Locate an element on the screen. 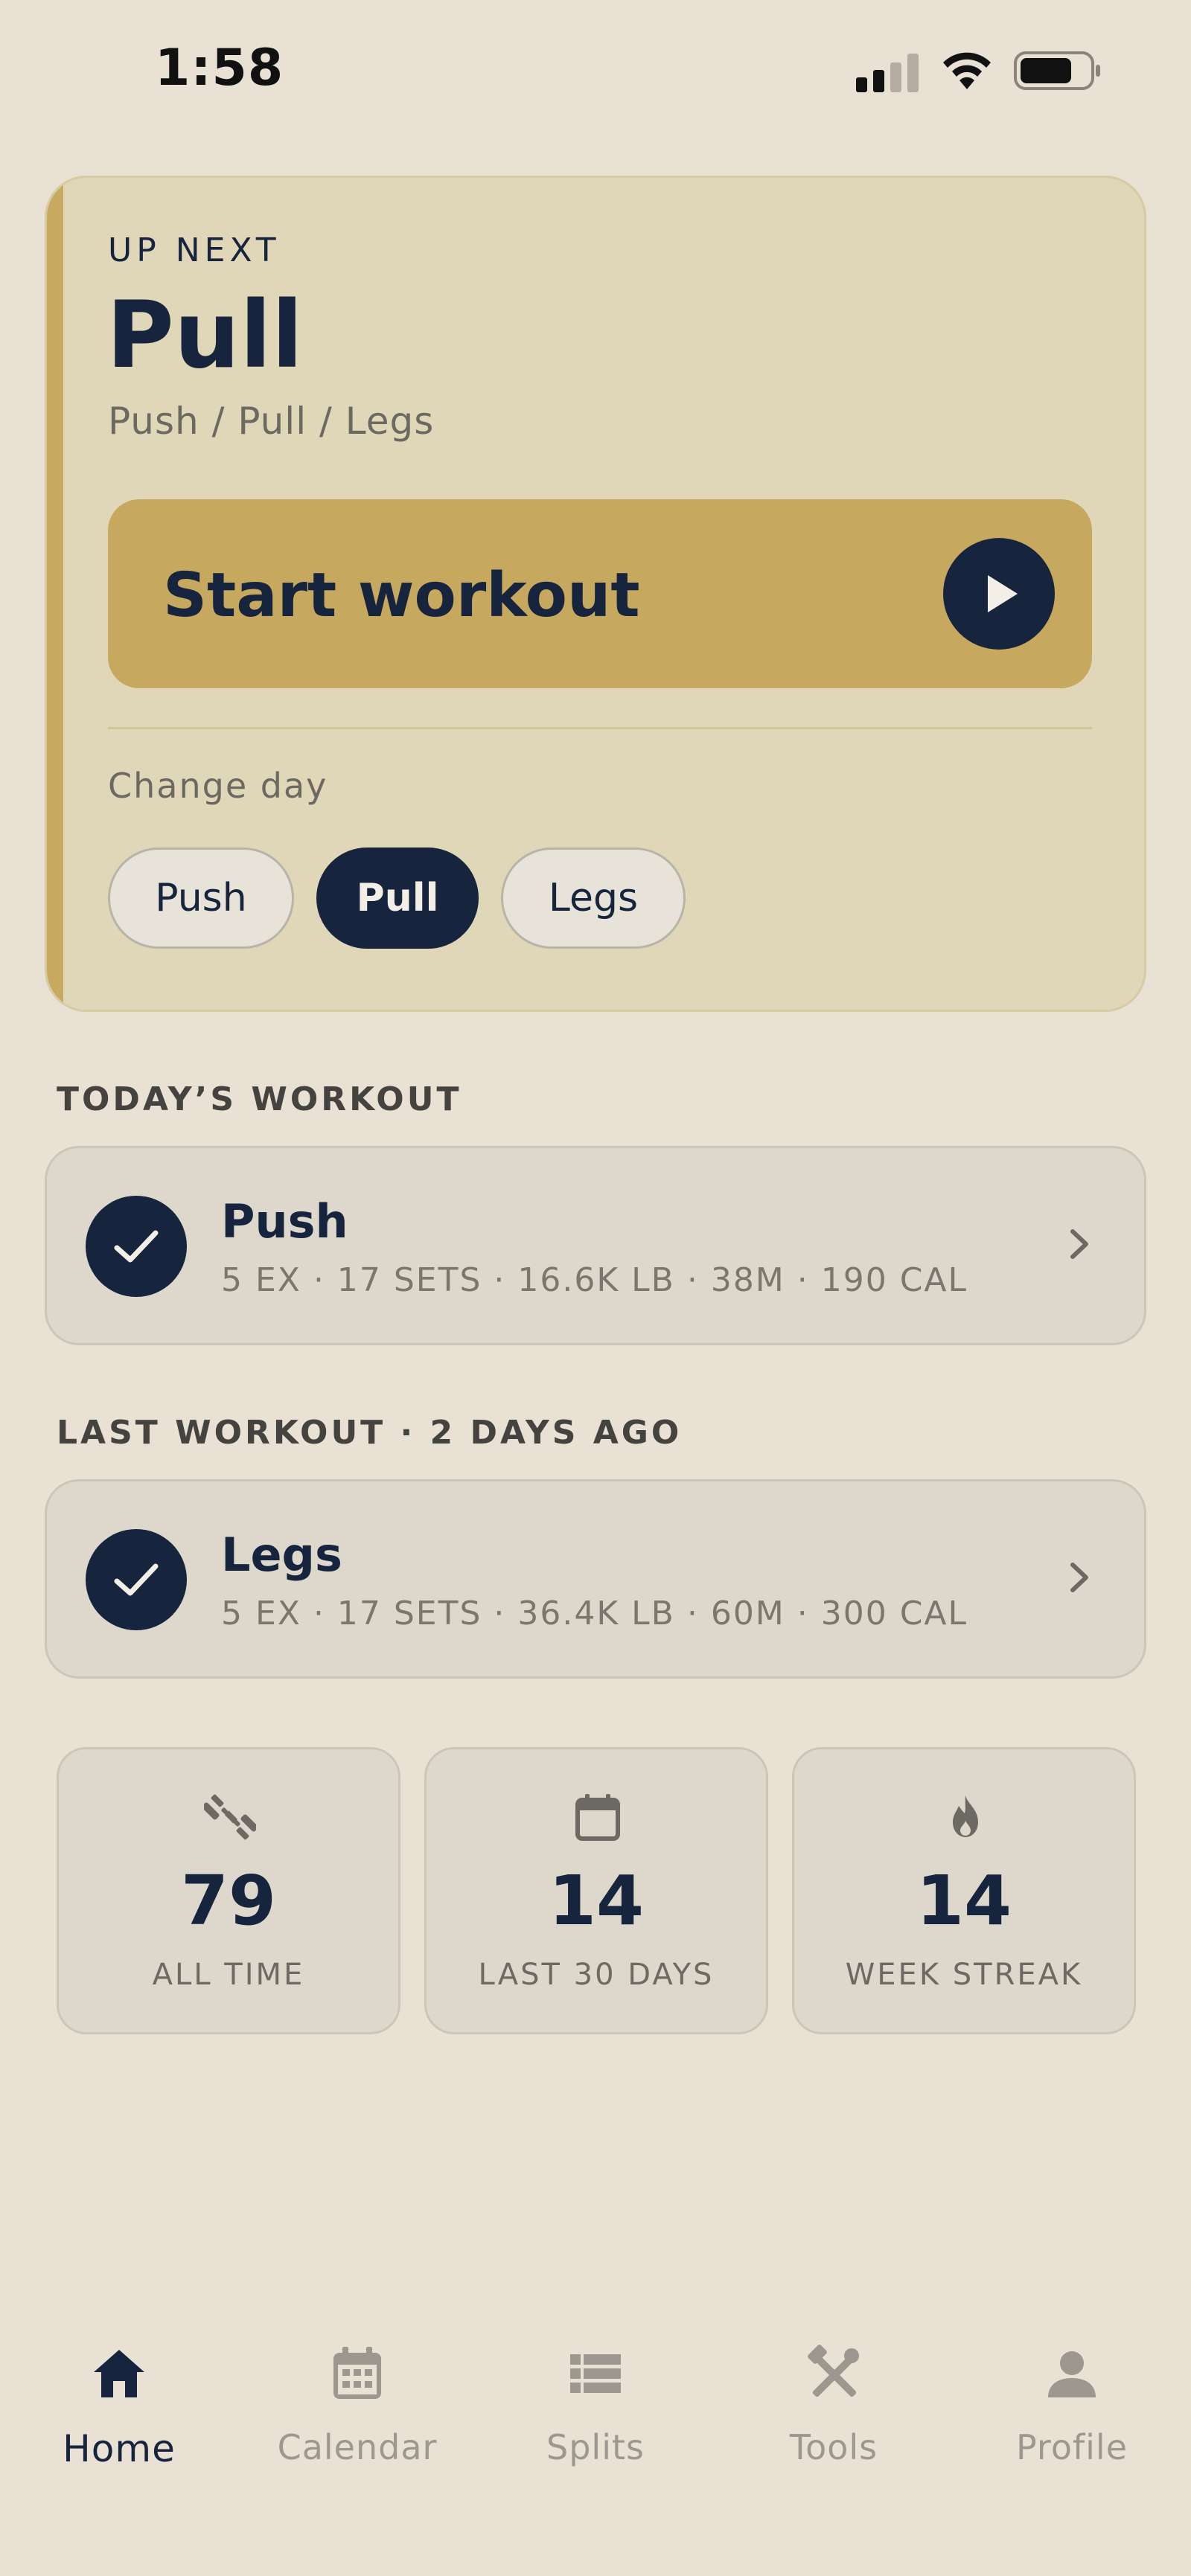 This screenshot has height=2576, width=1191. tab-label: Splits is located at coordinates (595, 2447).